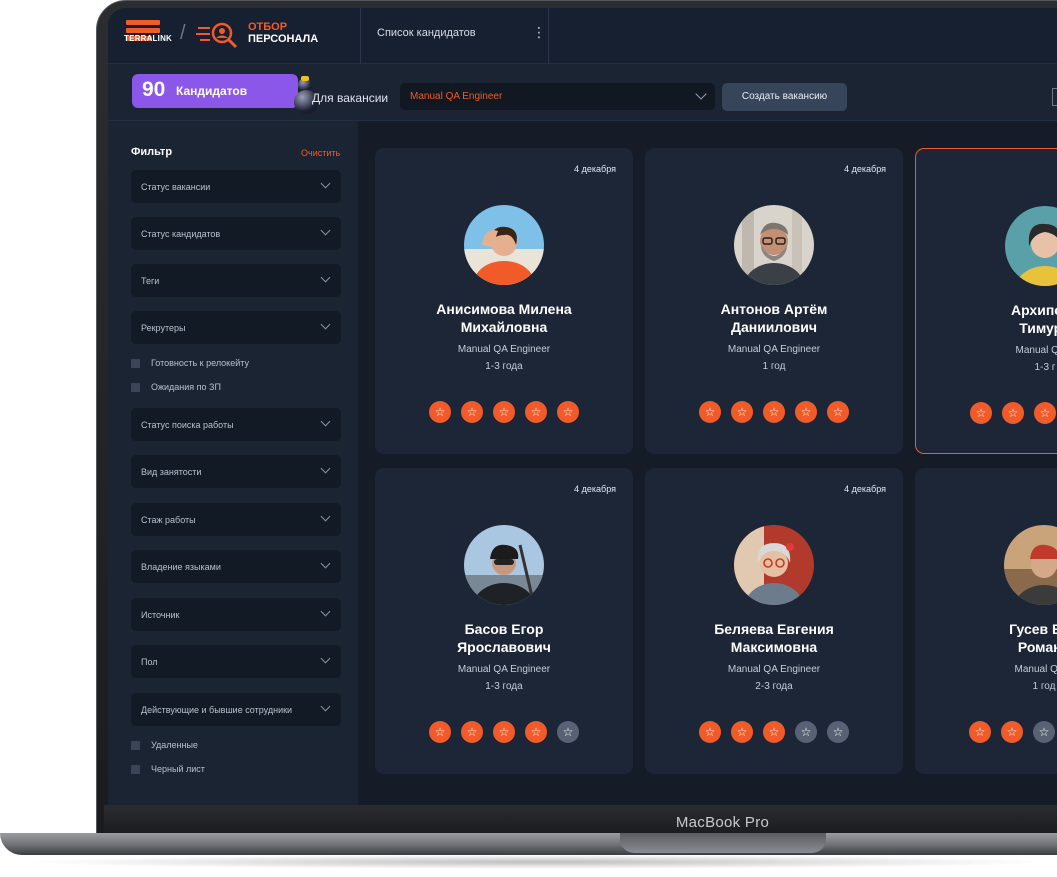 The height and width of the screenshot is (877, 1057). Describe the element at coordinates (150, 281) in the screenshot. I see `filter-select-label: Теги` at that location.